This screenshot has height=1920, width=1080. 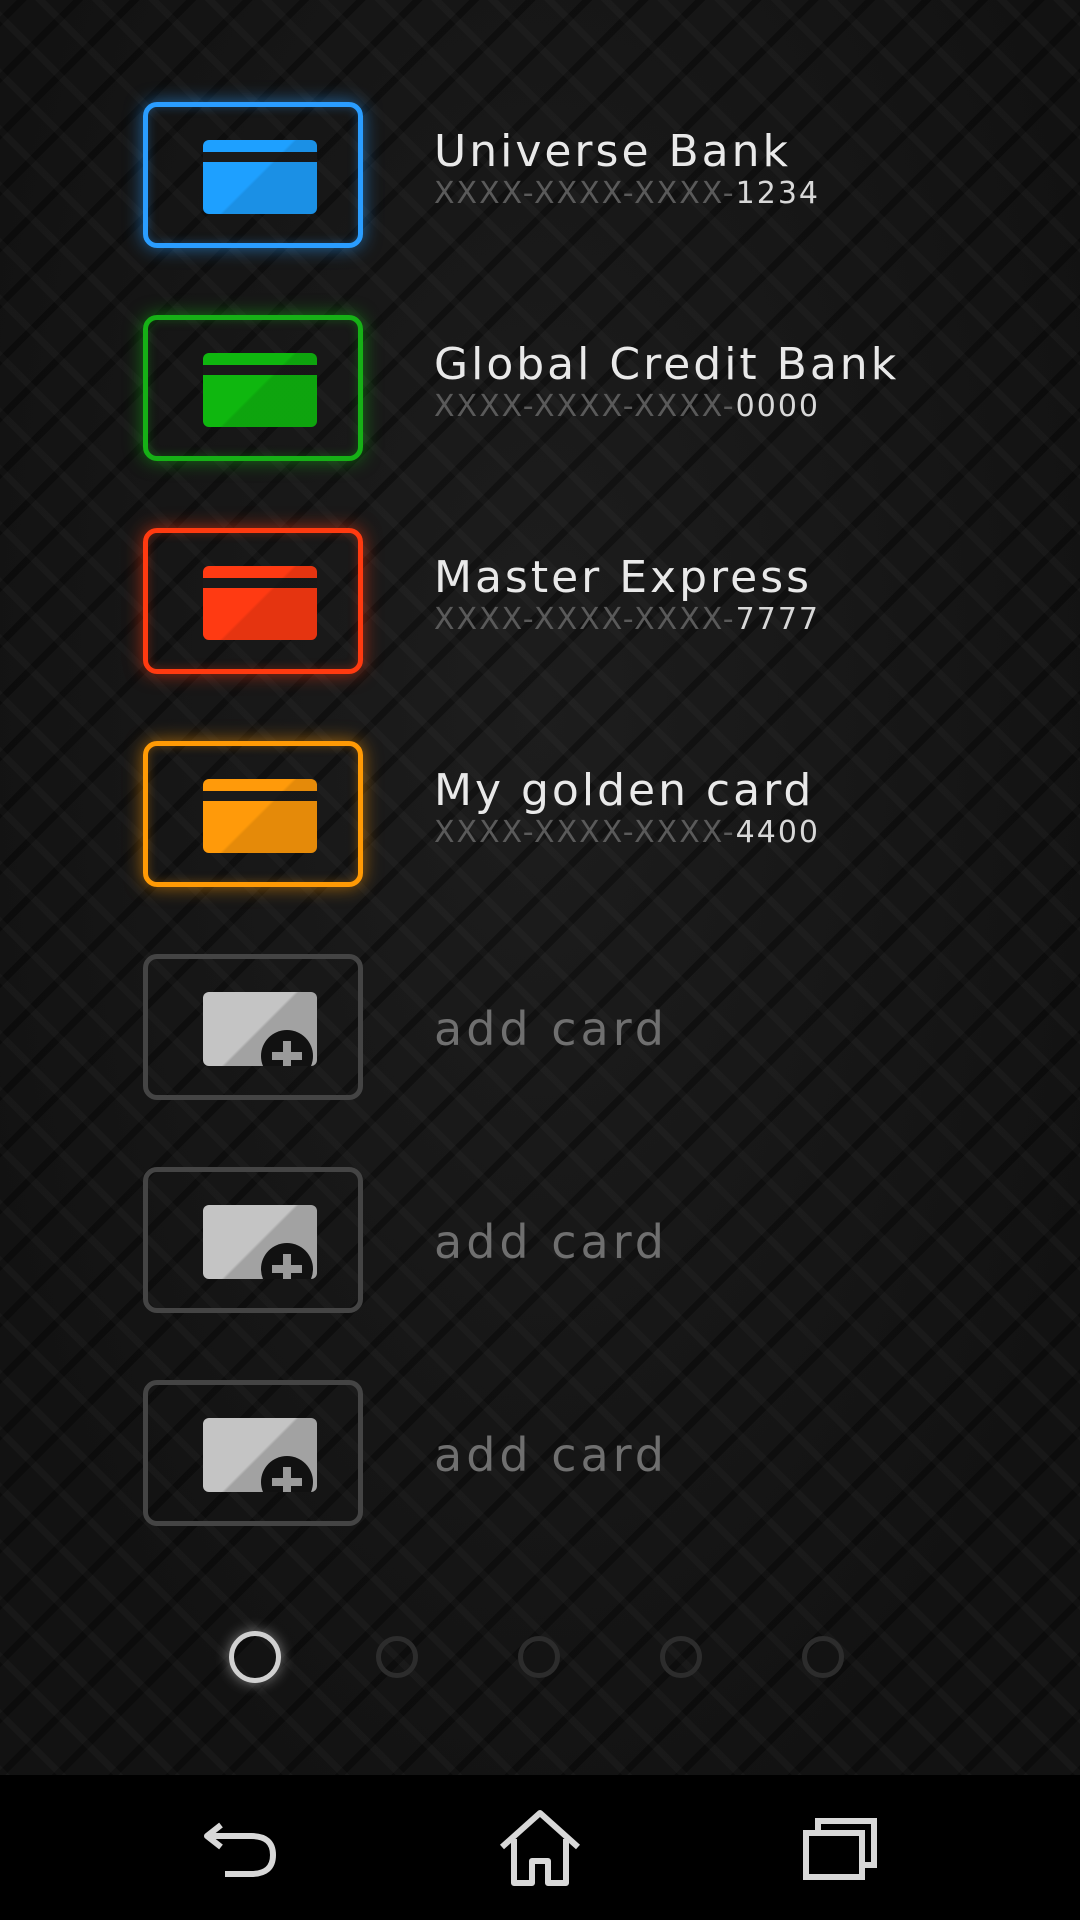 I want to click on card-info: My golden card XXXX-XXXX-XXXX-4400, so click(x=627, y=809).